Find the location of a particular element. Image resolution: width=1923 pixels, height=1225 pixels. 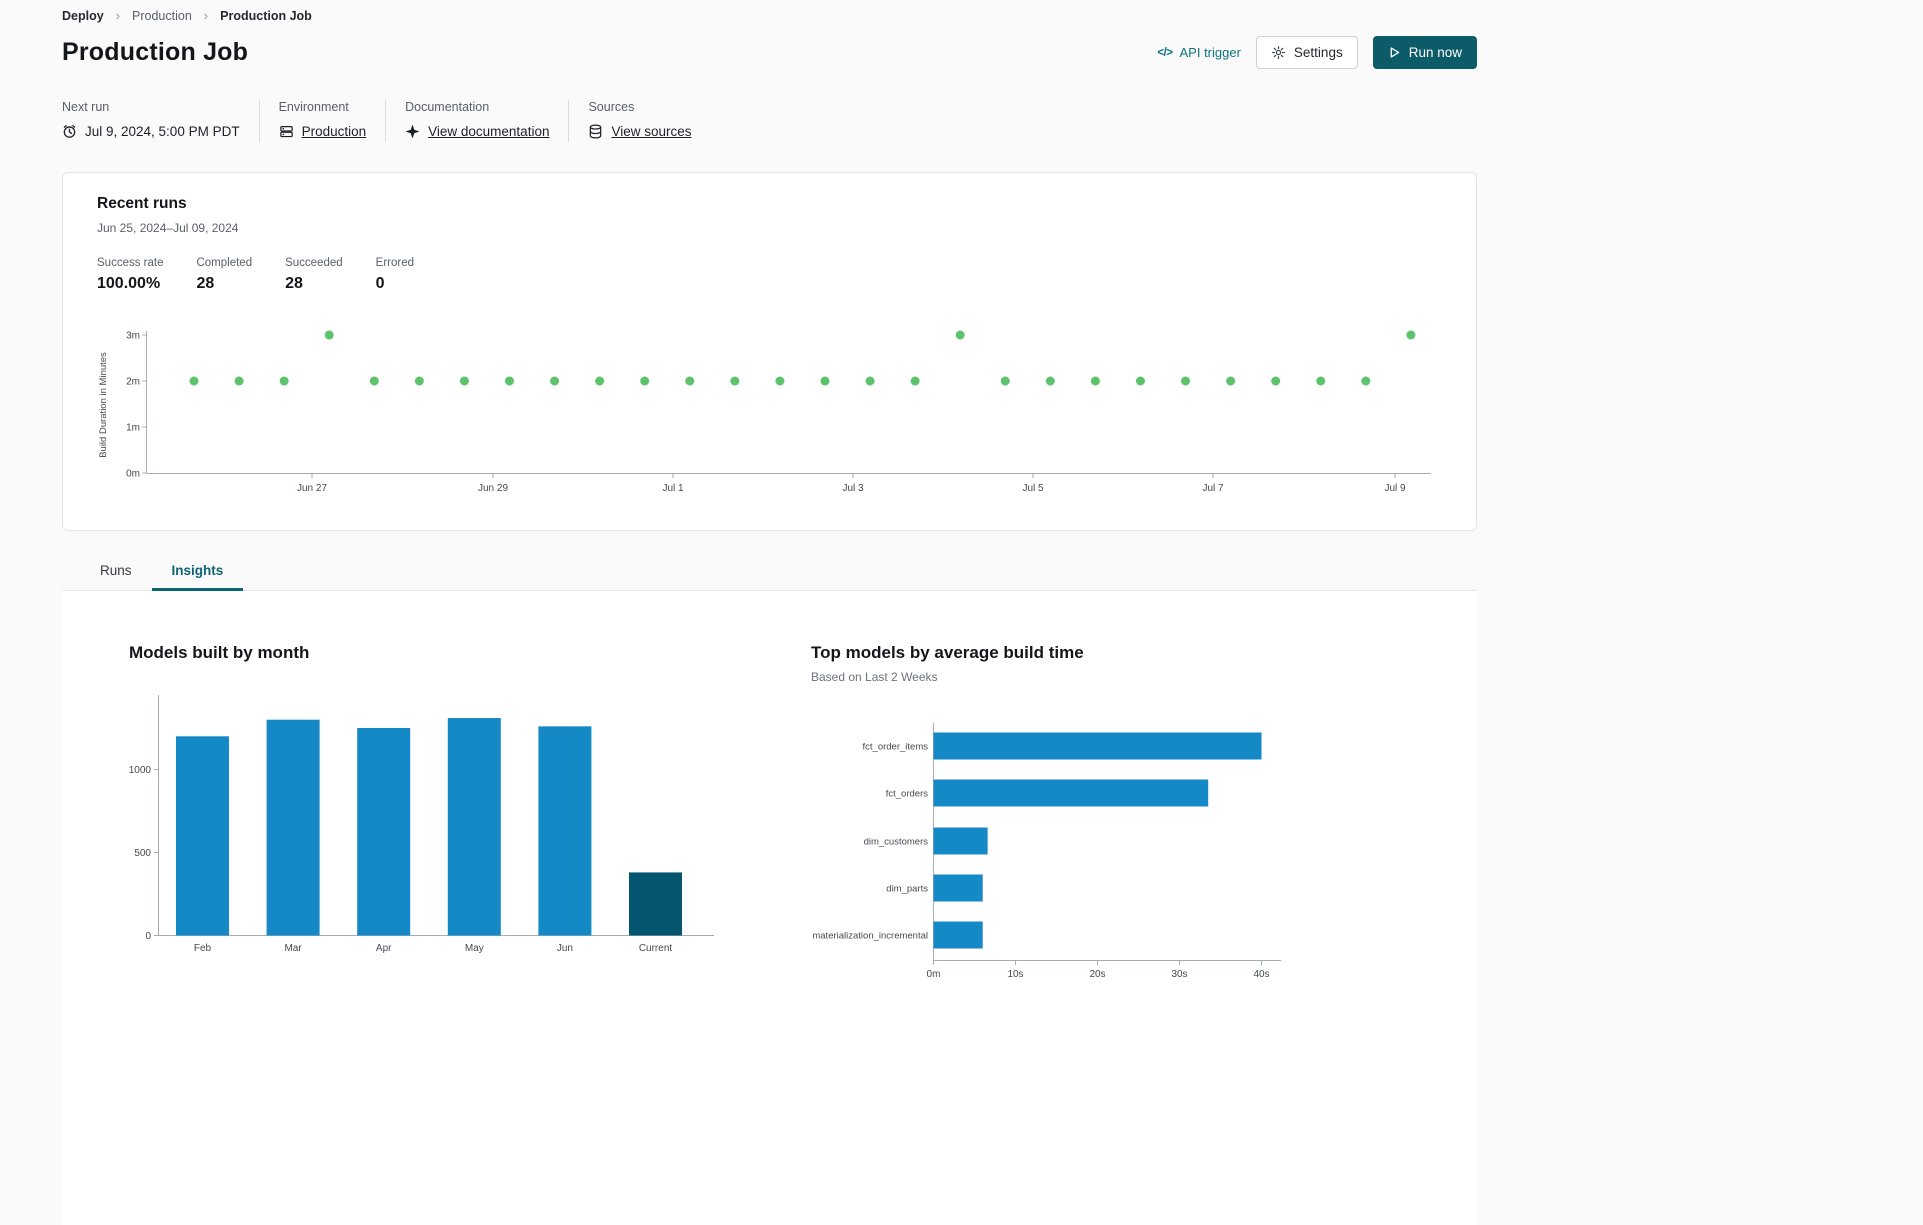

next-run-value-row: Jul 9, 2024, 5:00 PM PDT is located at coordinates (151, 131).